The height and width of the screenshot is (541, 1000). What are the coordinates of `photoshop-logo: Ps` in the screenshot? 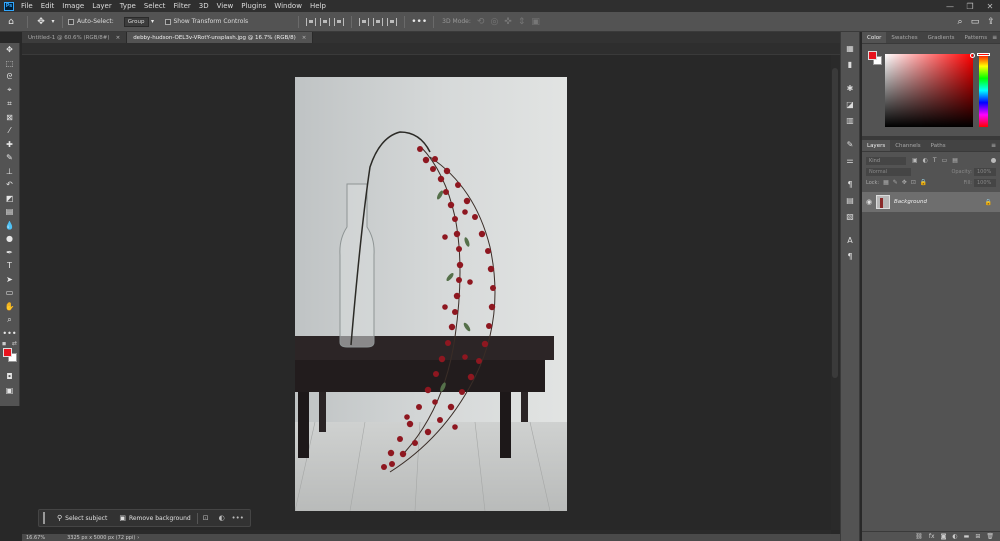 It's located at (9, 6).